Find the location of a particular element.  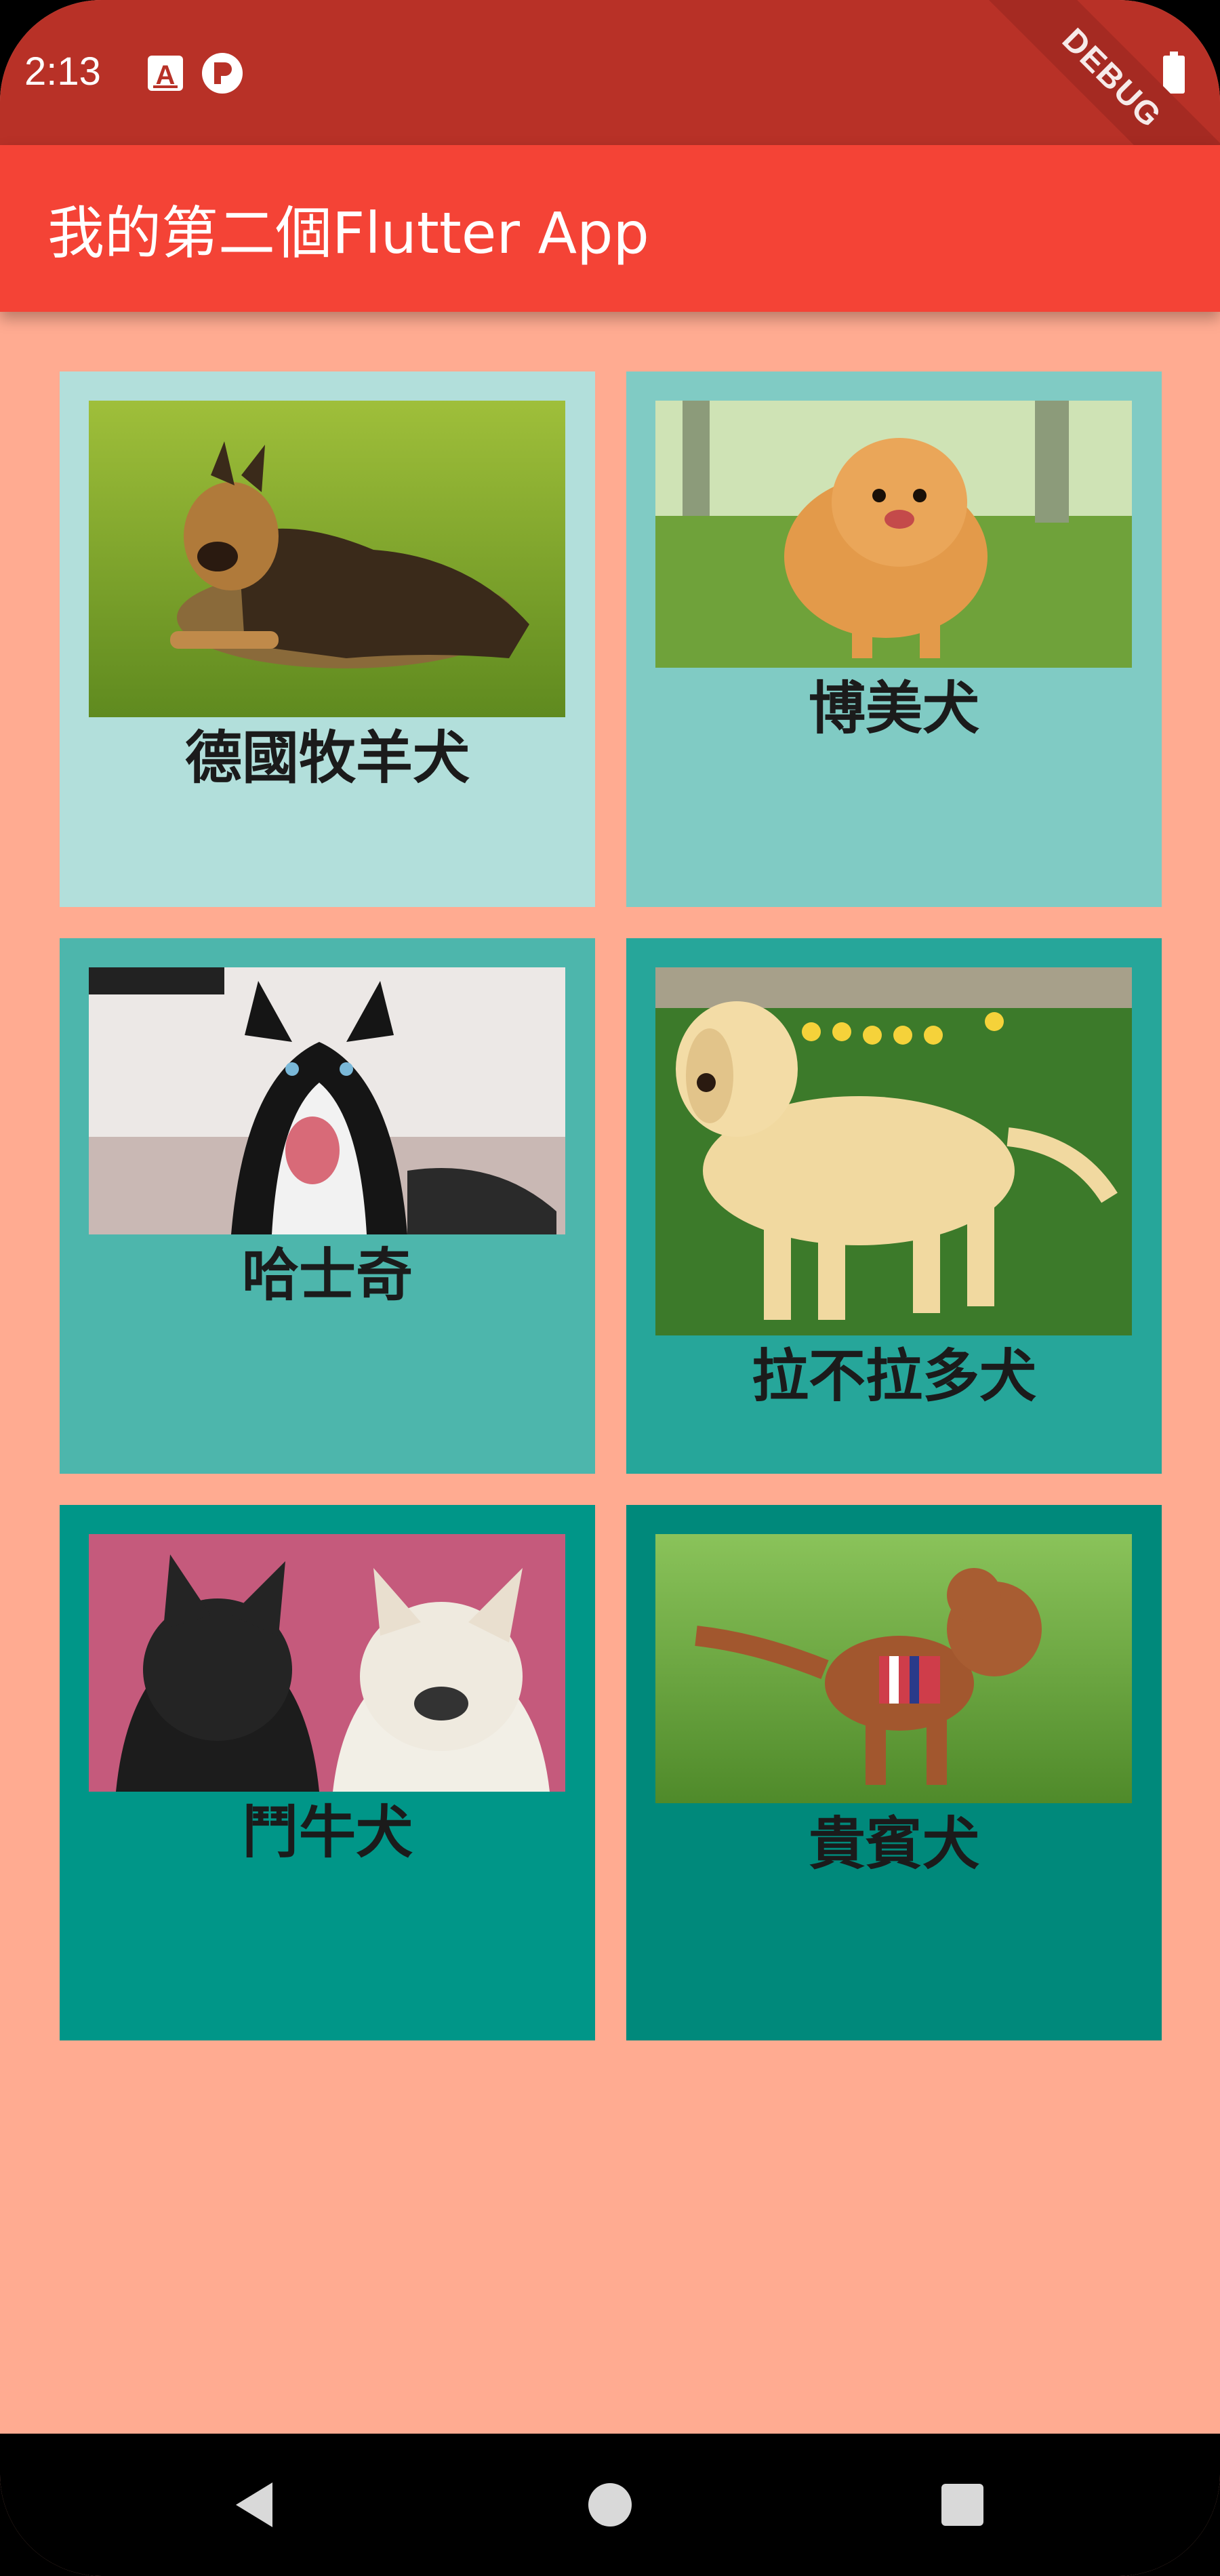

dog-label: 貴賓犬 is located at coordinates (894, 1844).